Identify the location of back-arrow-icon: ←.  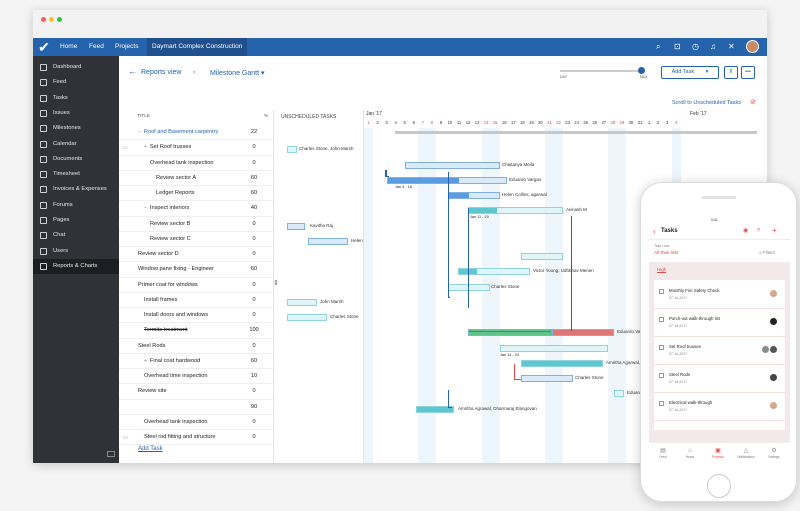
(132, 71).